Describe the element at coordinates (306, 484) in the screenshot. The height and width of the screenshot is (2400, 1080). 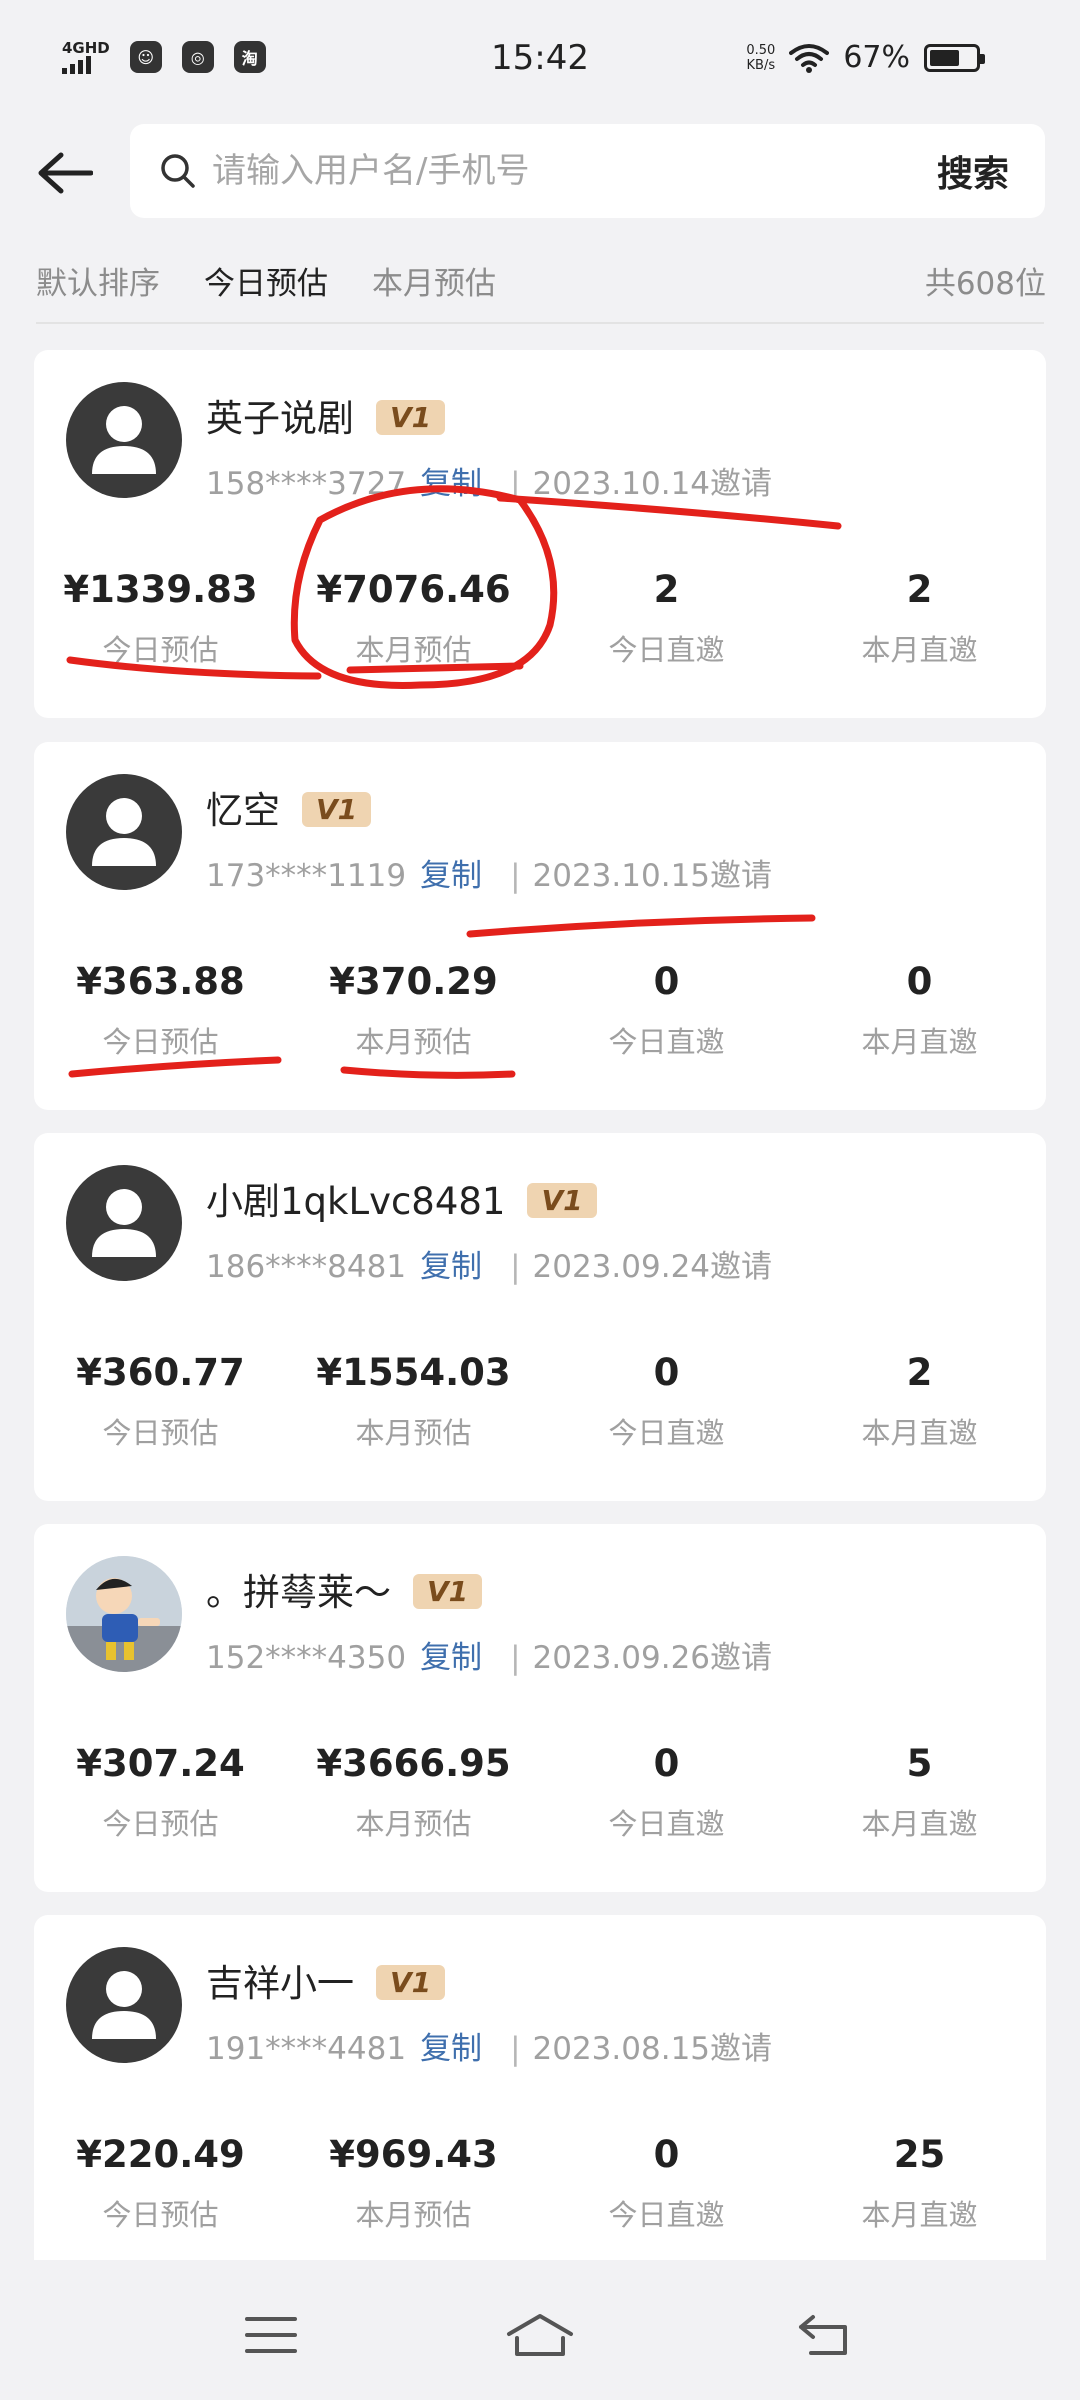
I see `user-phone: 158****3727` at that location.